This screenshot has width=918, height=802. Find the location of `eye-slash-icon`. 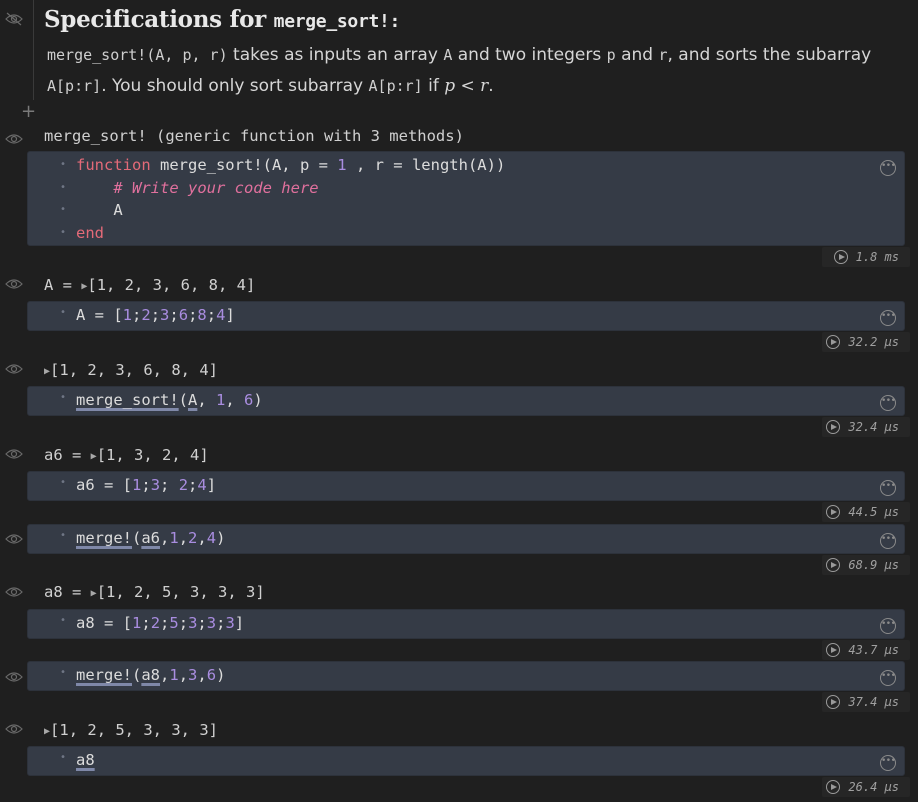

eye-slash-icon is located at coordinates (14, 19).